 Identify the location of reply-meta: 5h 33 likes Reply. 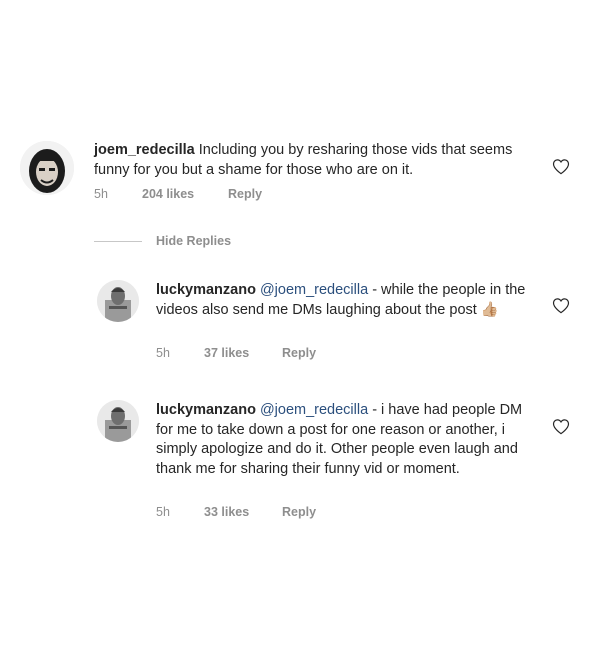
(236, 512).